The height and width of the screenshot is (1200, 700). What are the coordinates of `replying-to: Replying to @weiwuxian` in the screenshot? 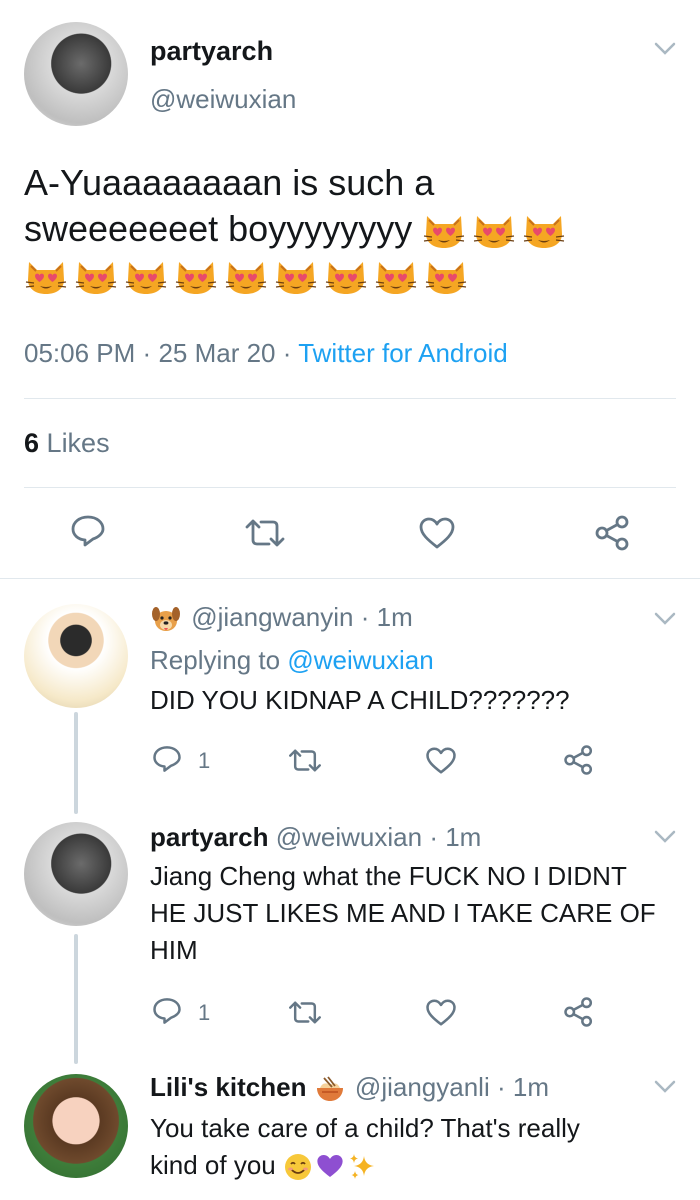 It's located at (292, 660).